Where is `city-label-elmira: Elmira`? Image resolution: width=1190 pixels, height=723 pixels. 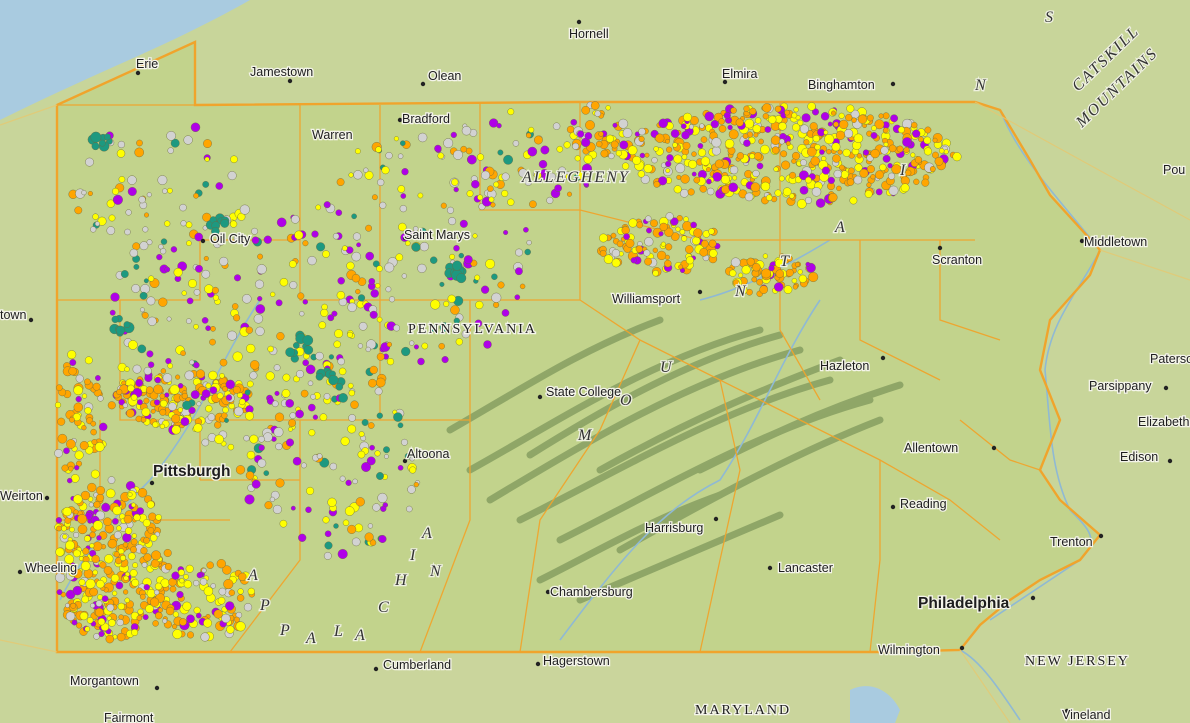 city-label-elmira: Elmira is located at coordinates (740, 74).